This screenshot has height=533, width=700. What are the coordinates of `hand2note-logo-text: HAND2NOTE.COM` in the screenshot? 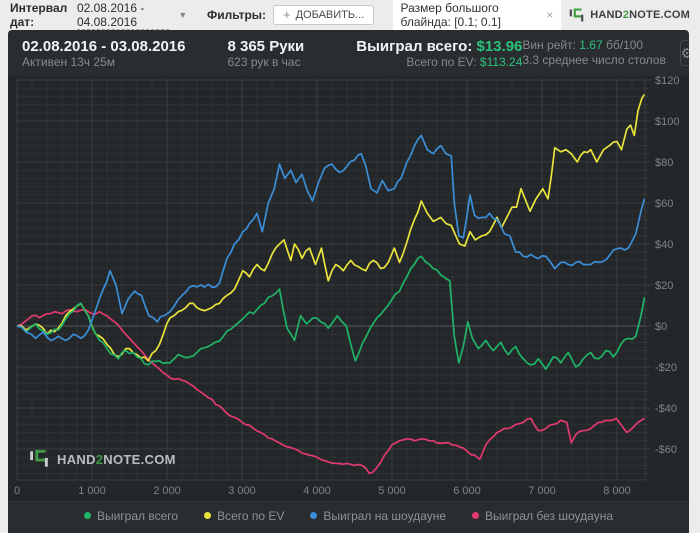 It's located at (640, 15).